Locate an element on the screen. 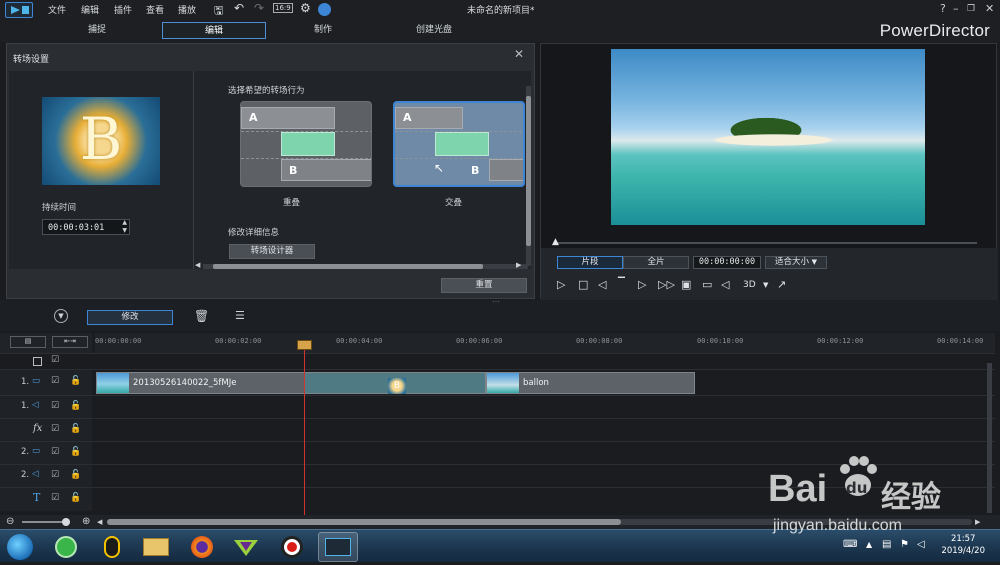 Image resolution: width=1000 pixels, height=565 pixels. taskbar-app-recorder-icon is located at coordinates (292, 547).